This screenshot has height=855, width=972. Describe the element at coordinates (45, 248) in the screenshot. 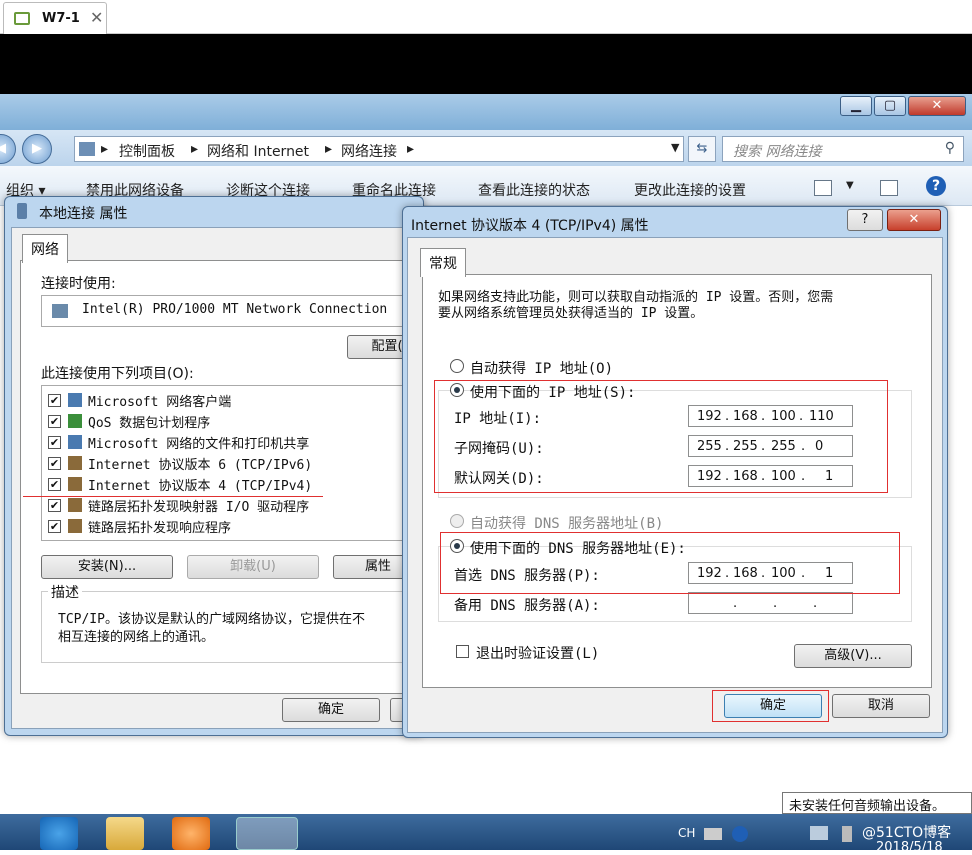

I see `tab-network: 网络` at that location.